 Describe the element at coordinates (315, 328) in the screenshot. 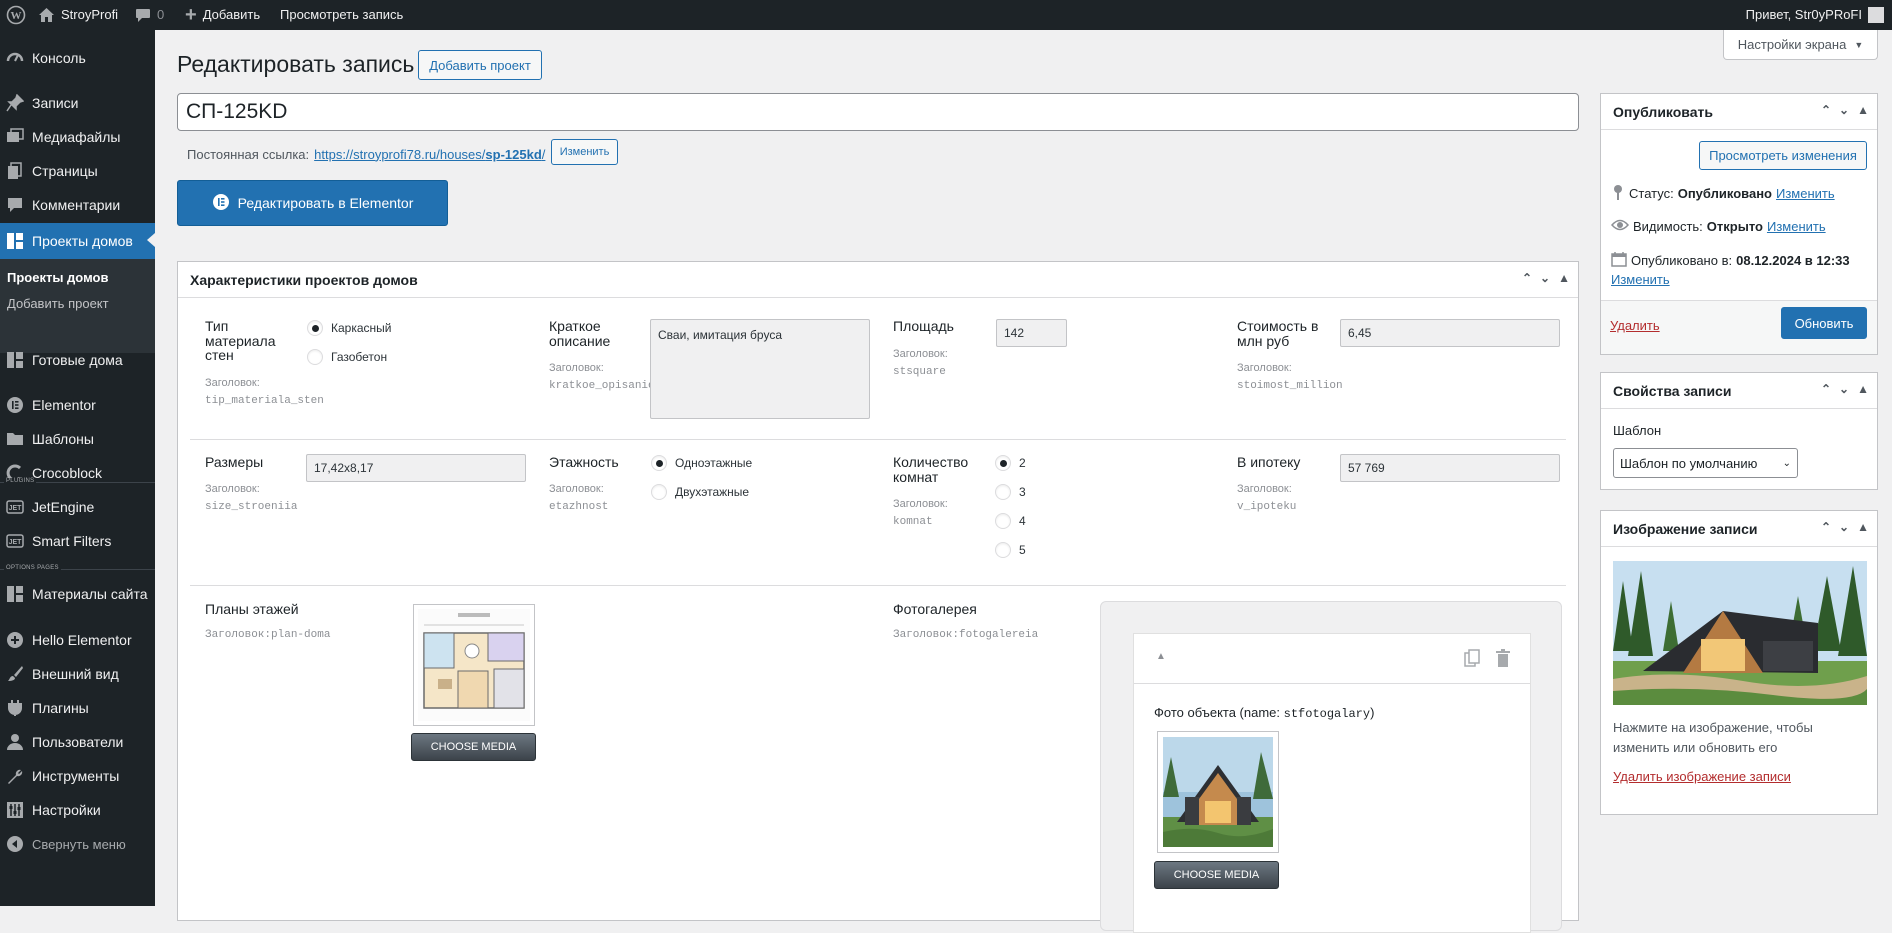

I see `radio-circle` at that location.